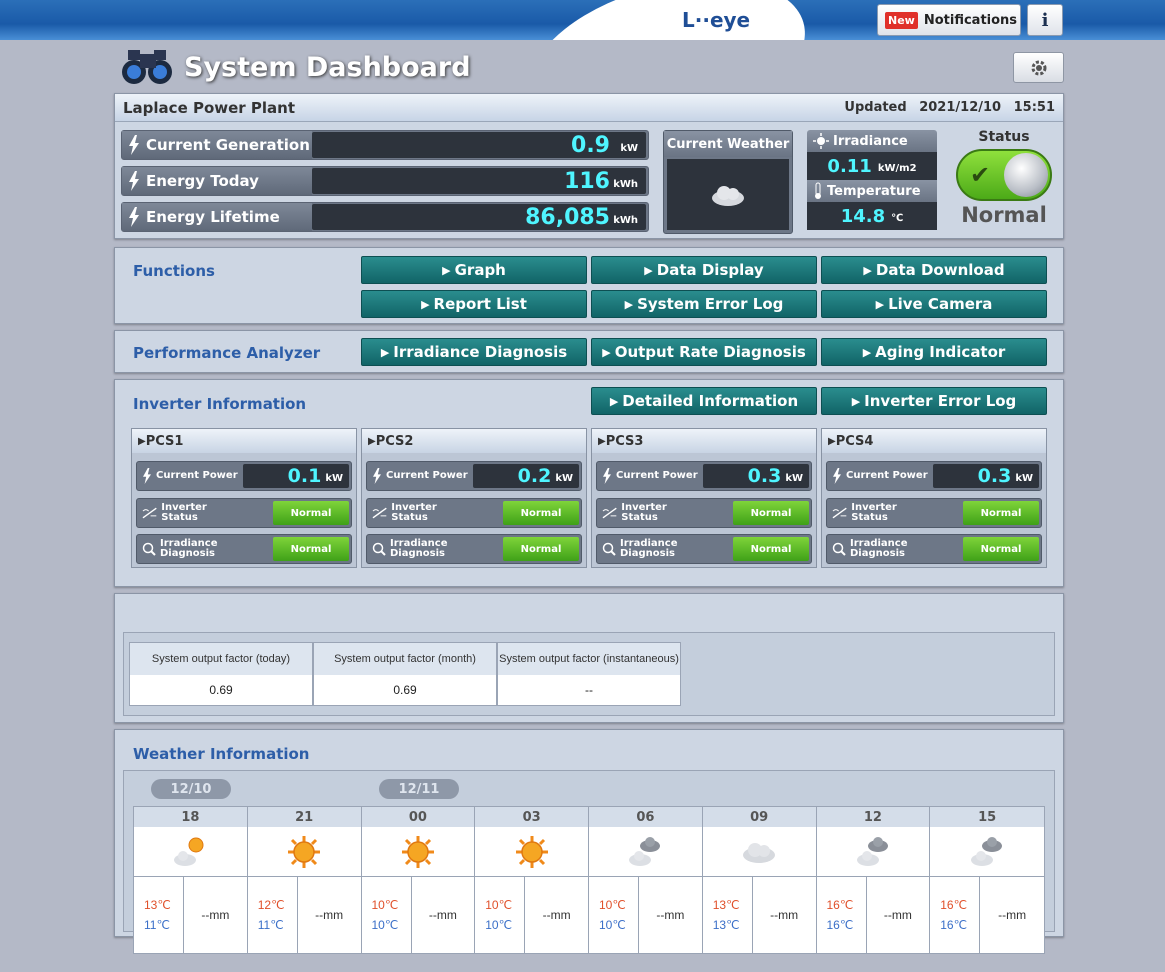  I want to click on forecast-temps: 12℃ 11℃ --mm, so click(304, 915).